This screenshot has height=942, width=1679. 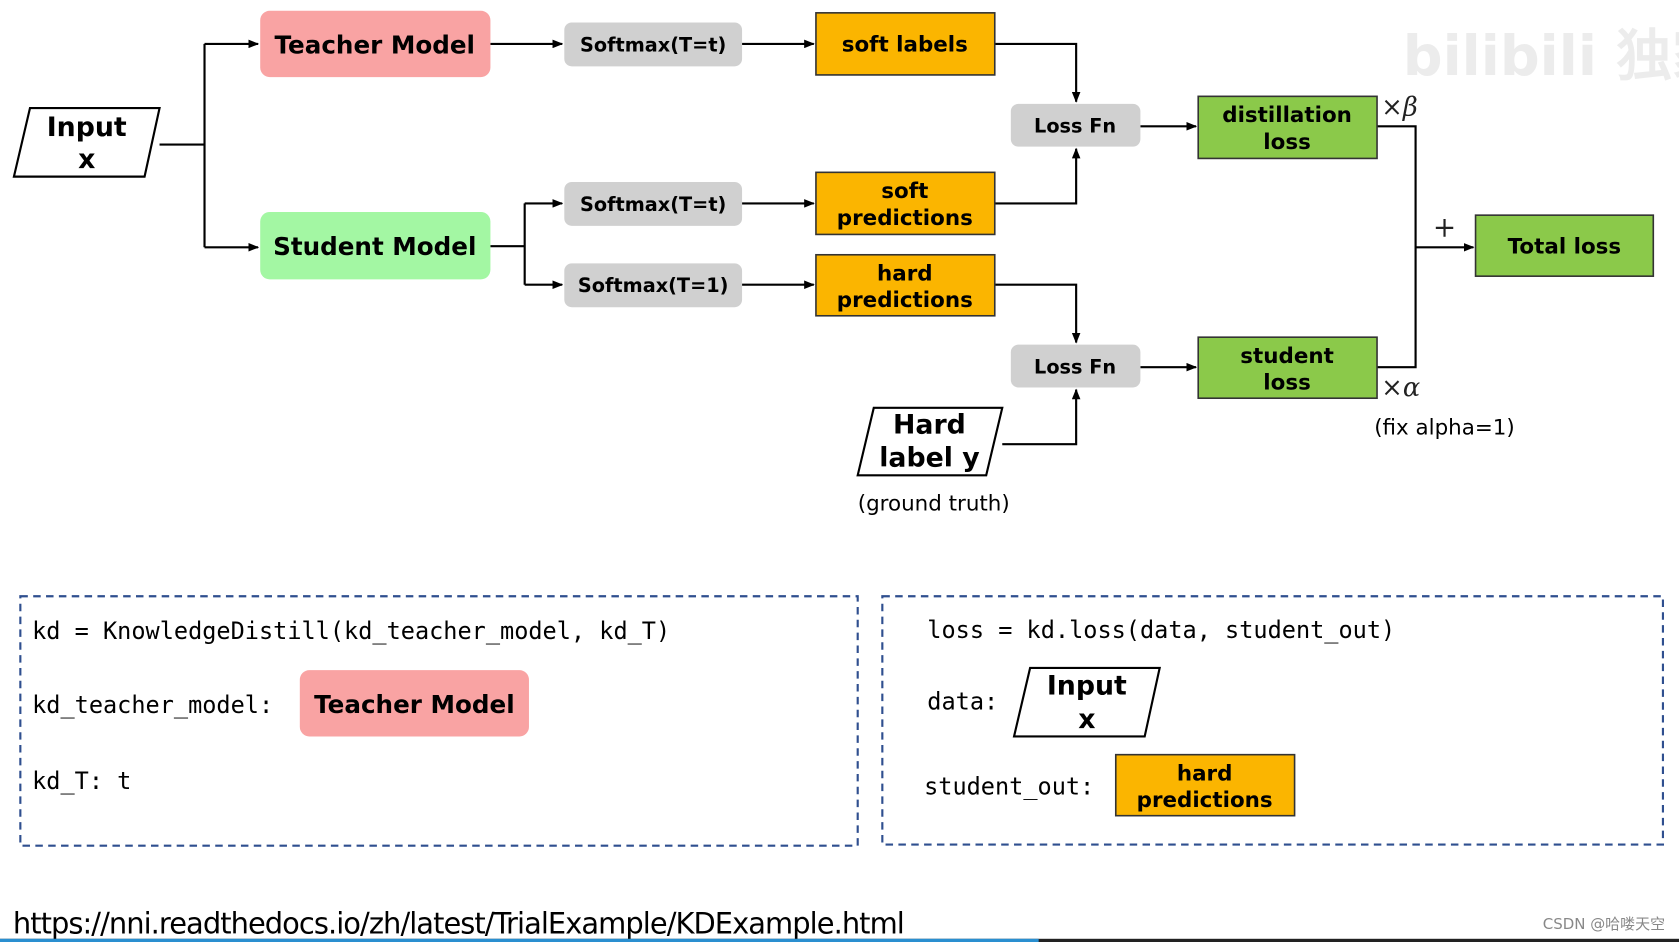 What do you see at coordinates (934, 504) in the screenshot?
I see `ground-truth-note: (ground truth)` at bounding box center [934, 504].